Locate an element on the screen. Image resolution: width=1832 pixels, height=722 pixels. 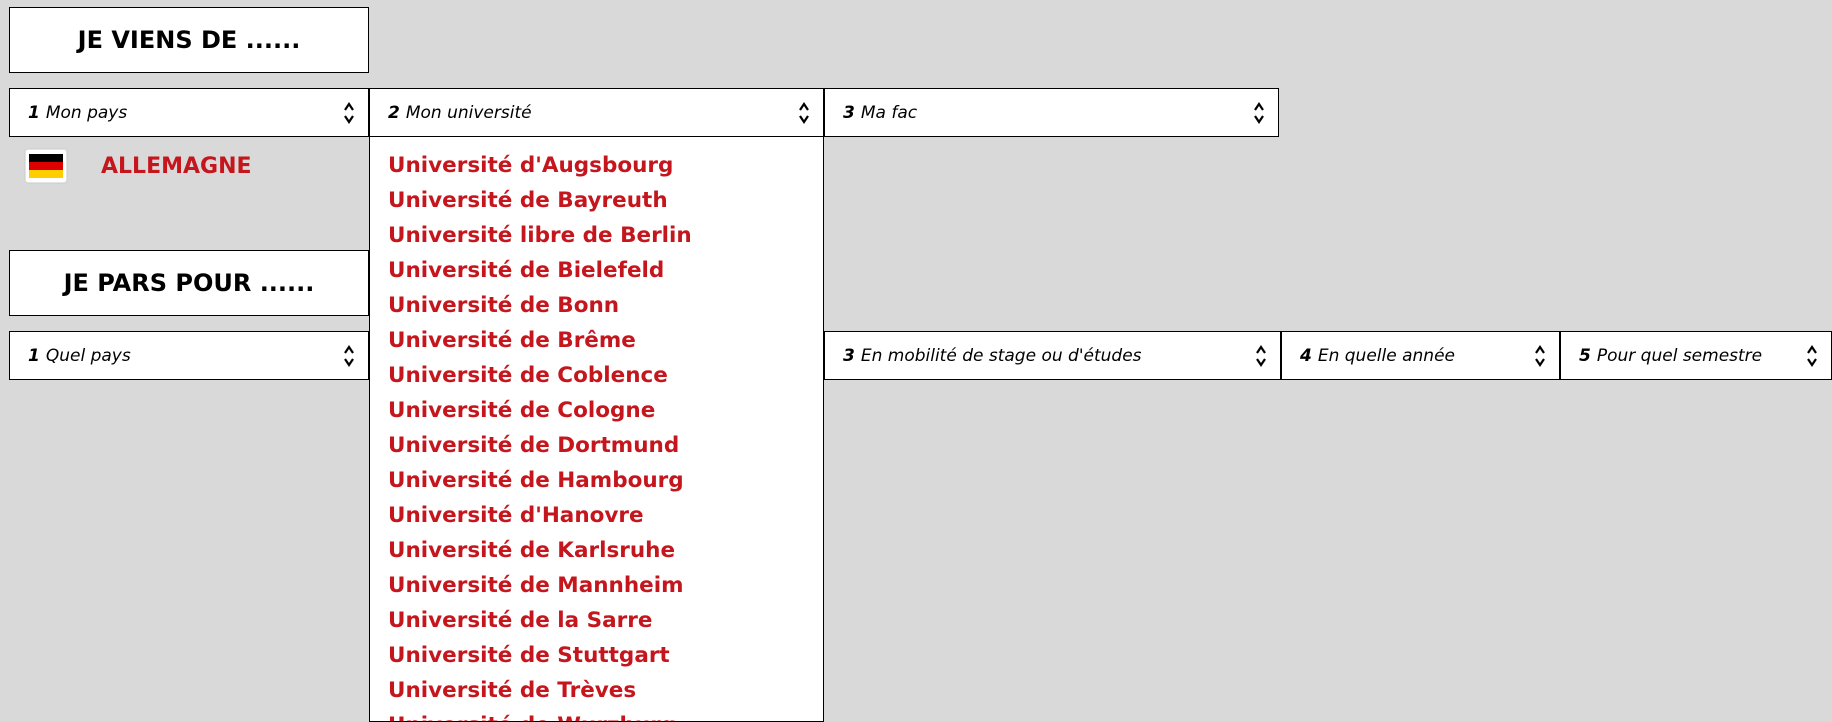
field-label: Mon université is located at coordinates (468, 112).